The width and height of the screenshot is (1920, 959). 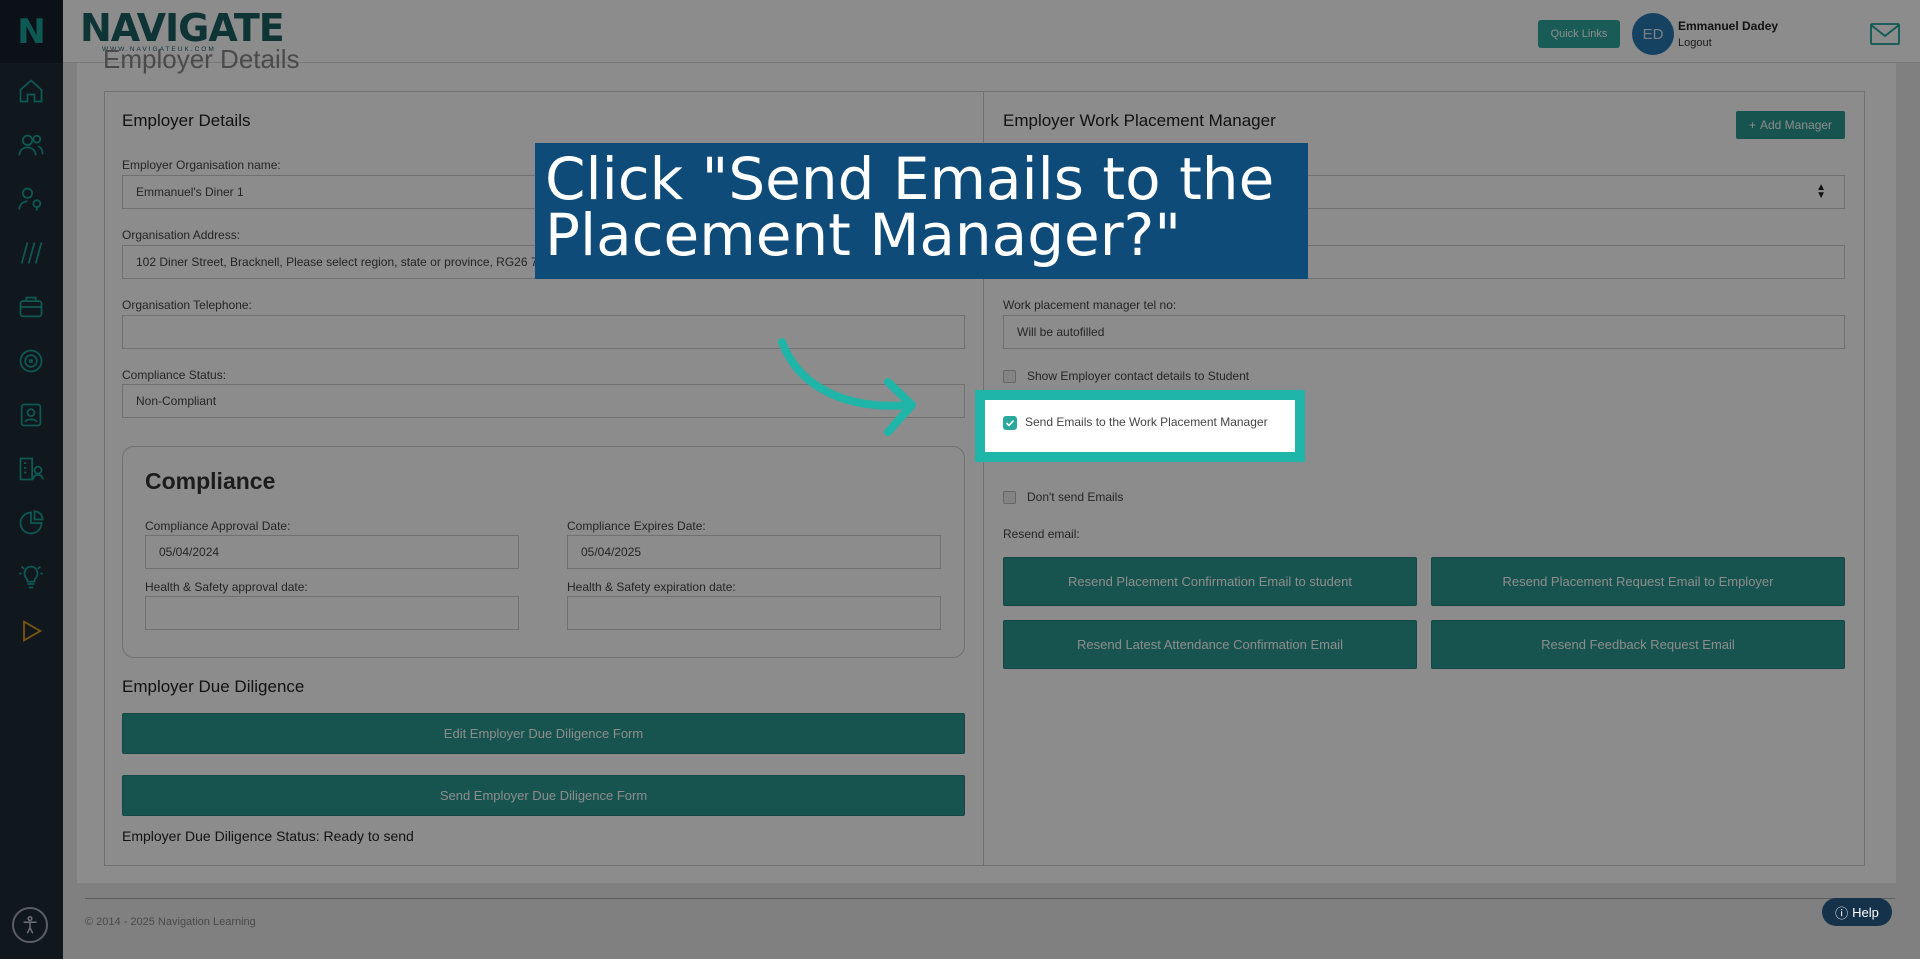 I want to click on check-icon, so click(x=1010, y=423).